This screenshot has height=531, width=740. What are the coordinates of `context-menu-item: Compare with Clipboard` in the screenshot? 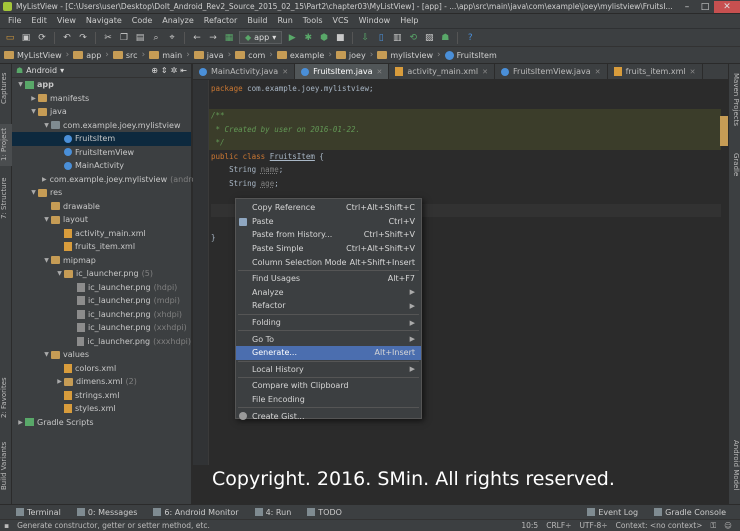 It's located at (328, 386).